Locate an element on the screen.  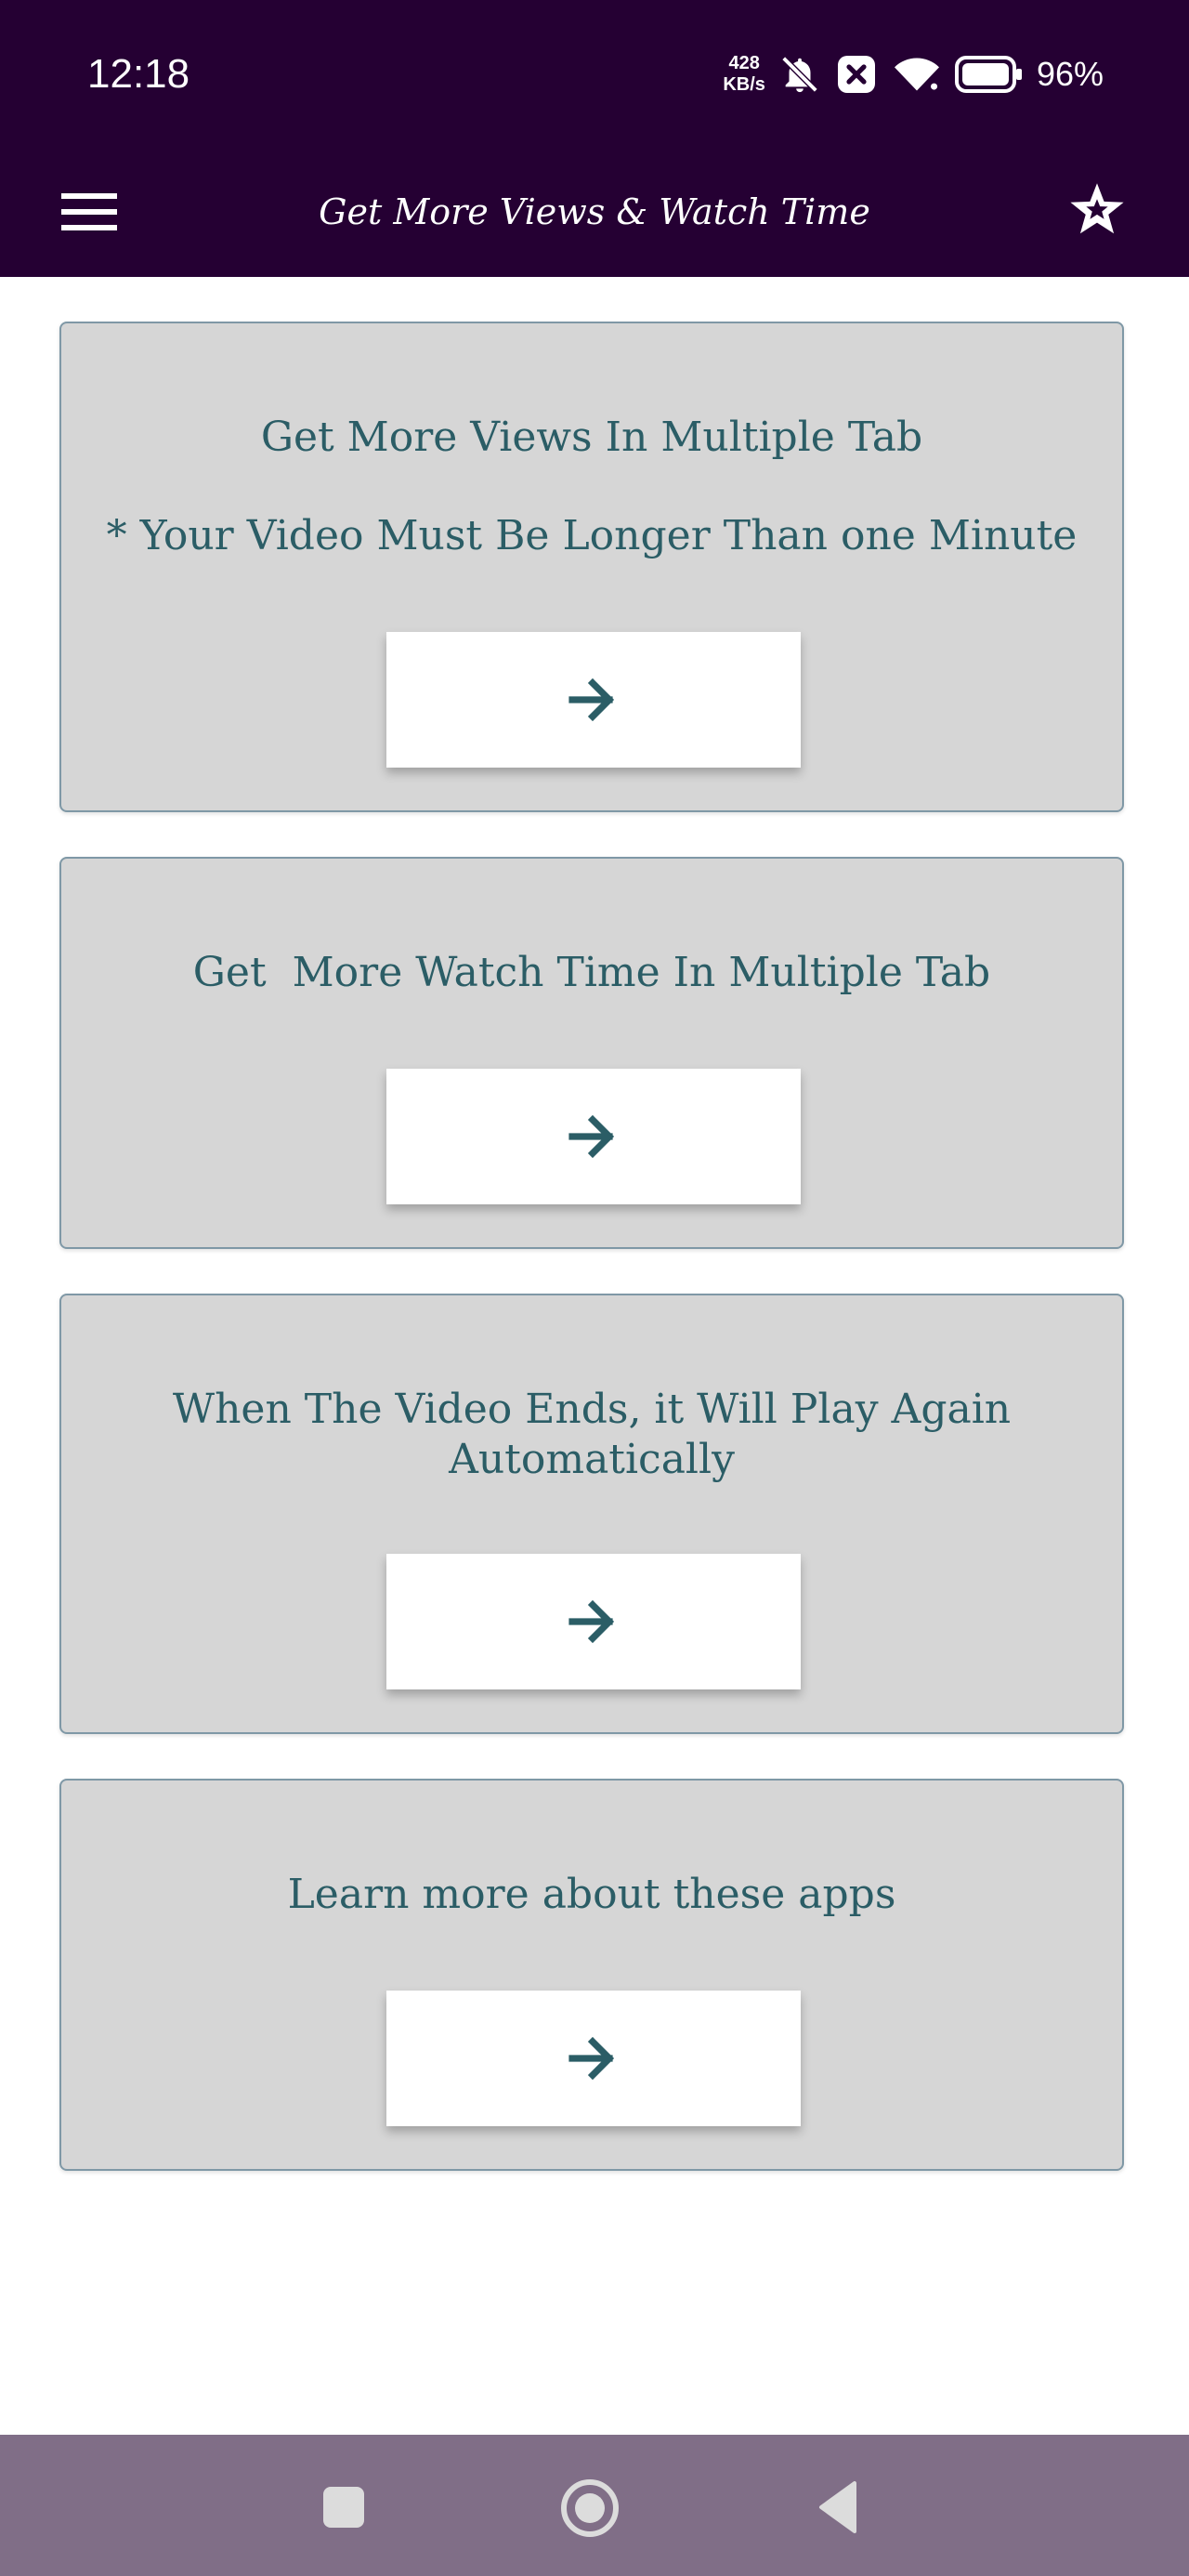
battery-icon is located at coordinates (988, 74).